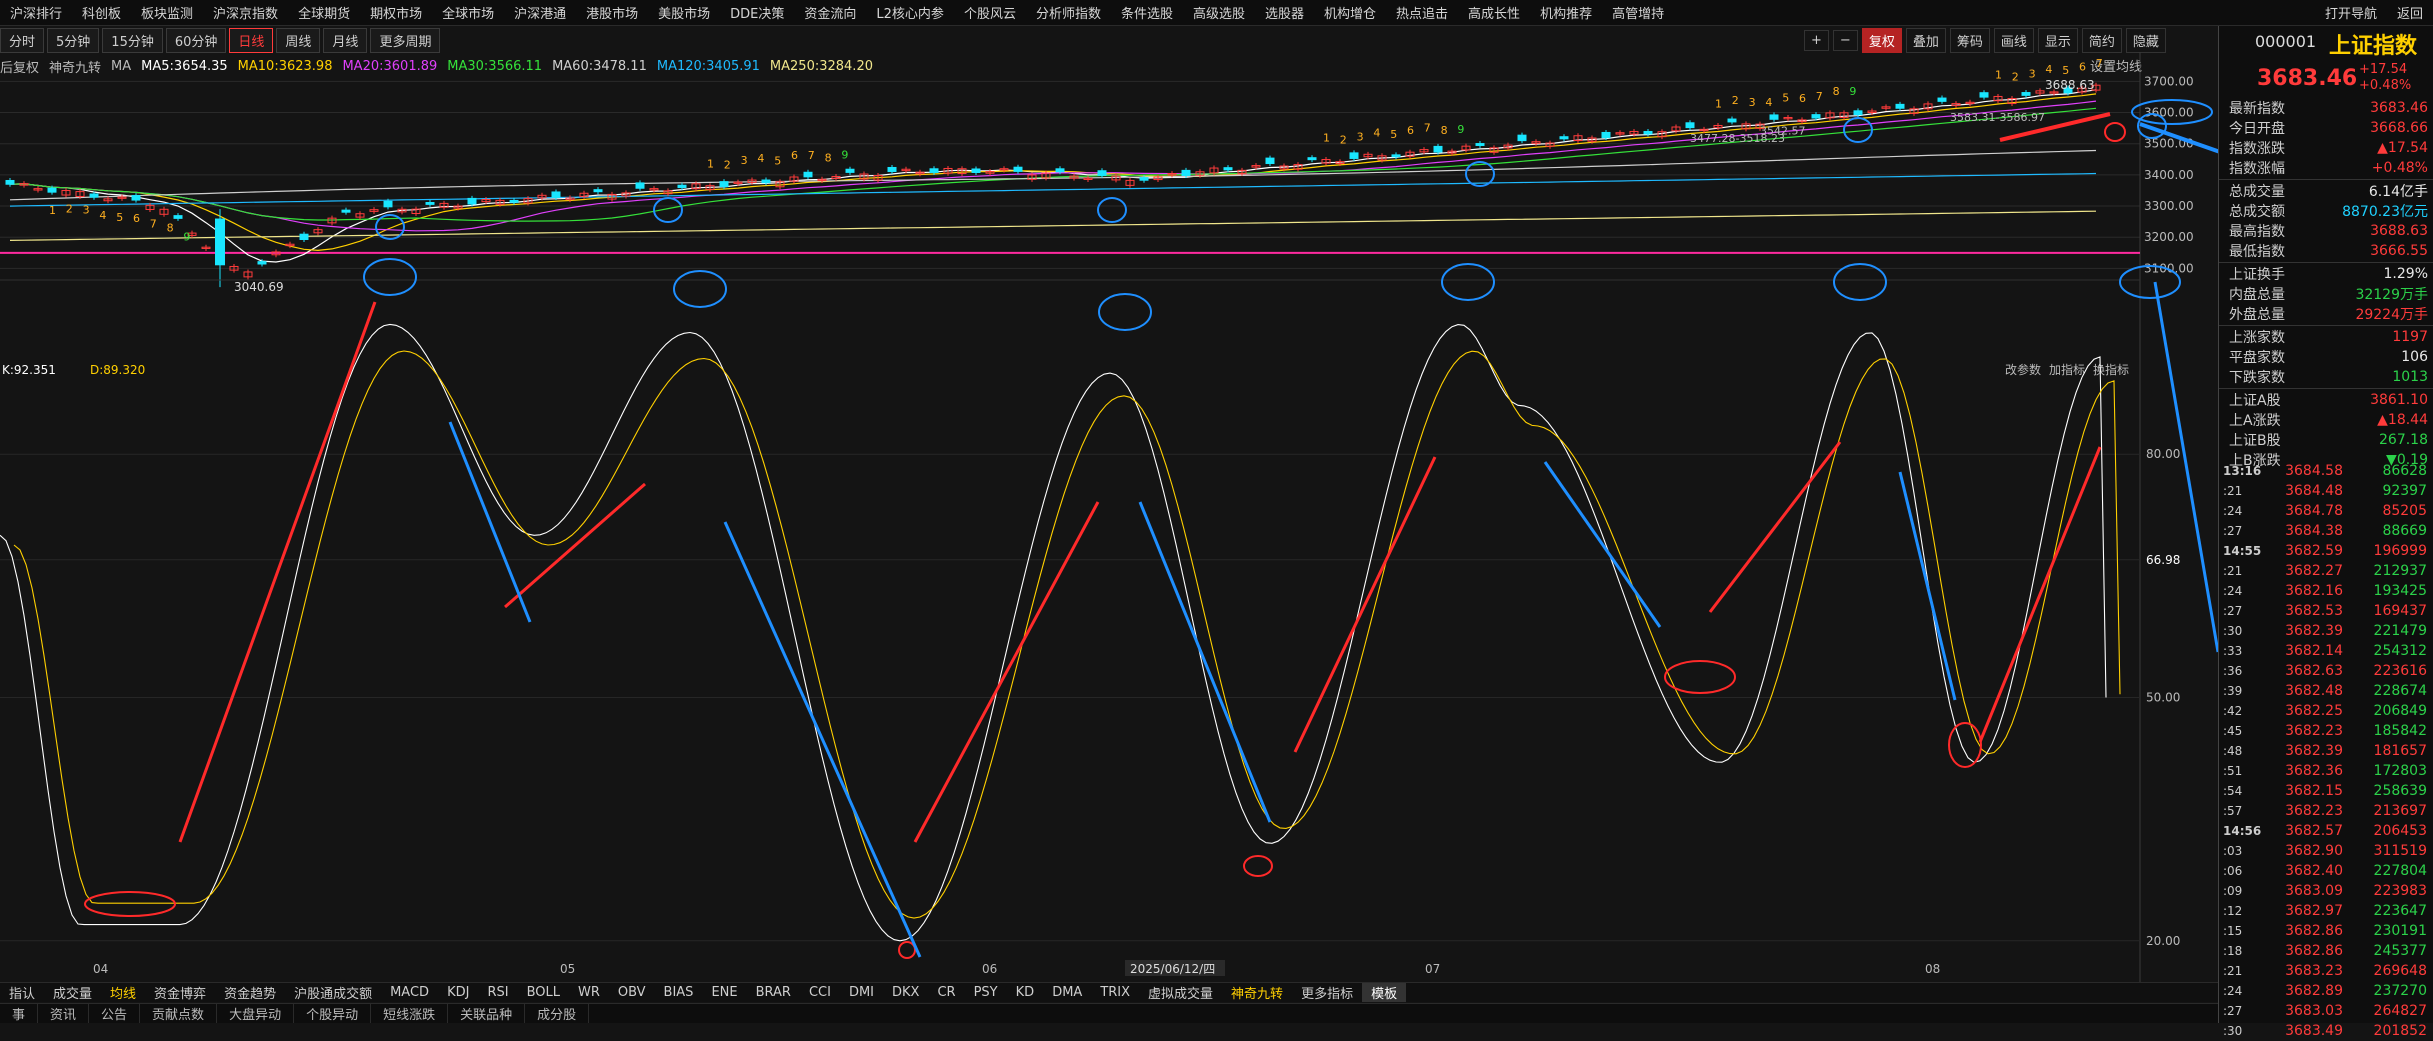  I want to click on info-tab: 个股异动, so click(333, 1013).